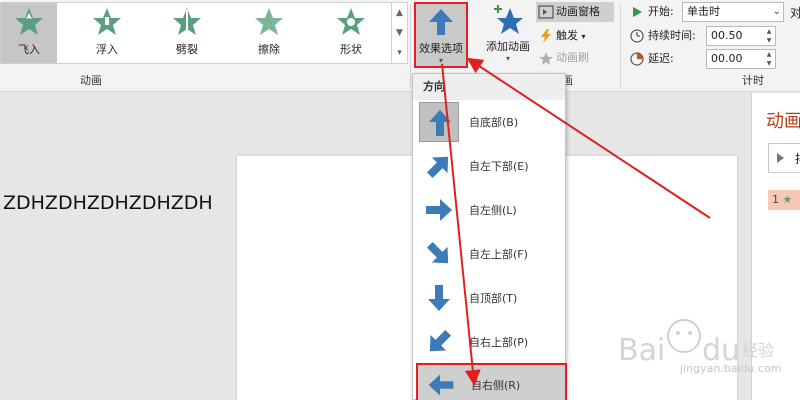 The height and width of the screenshot is (400, 800). I want to click on start-row: 开始:, so click(652, 12).